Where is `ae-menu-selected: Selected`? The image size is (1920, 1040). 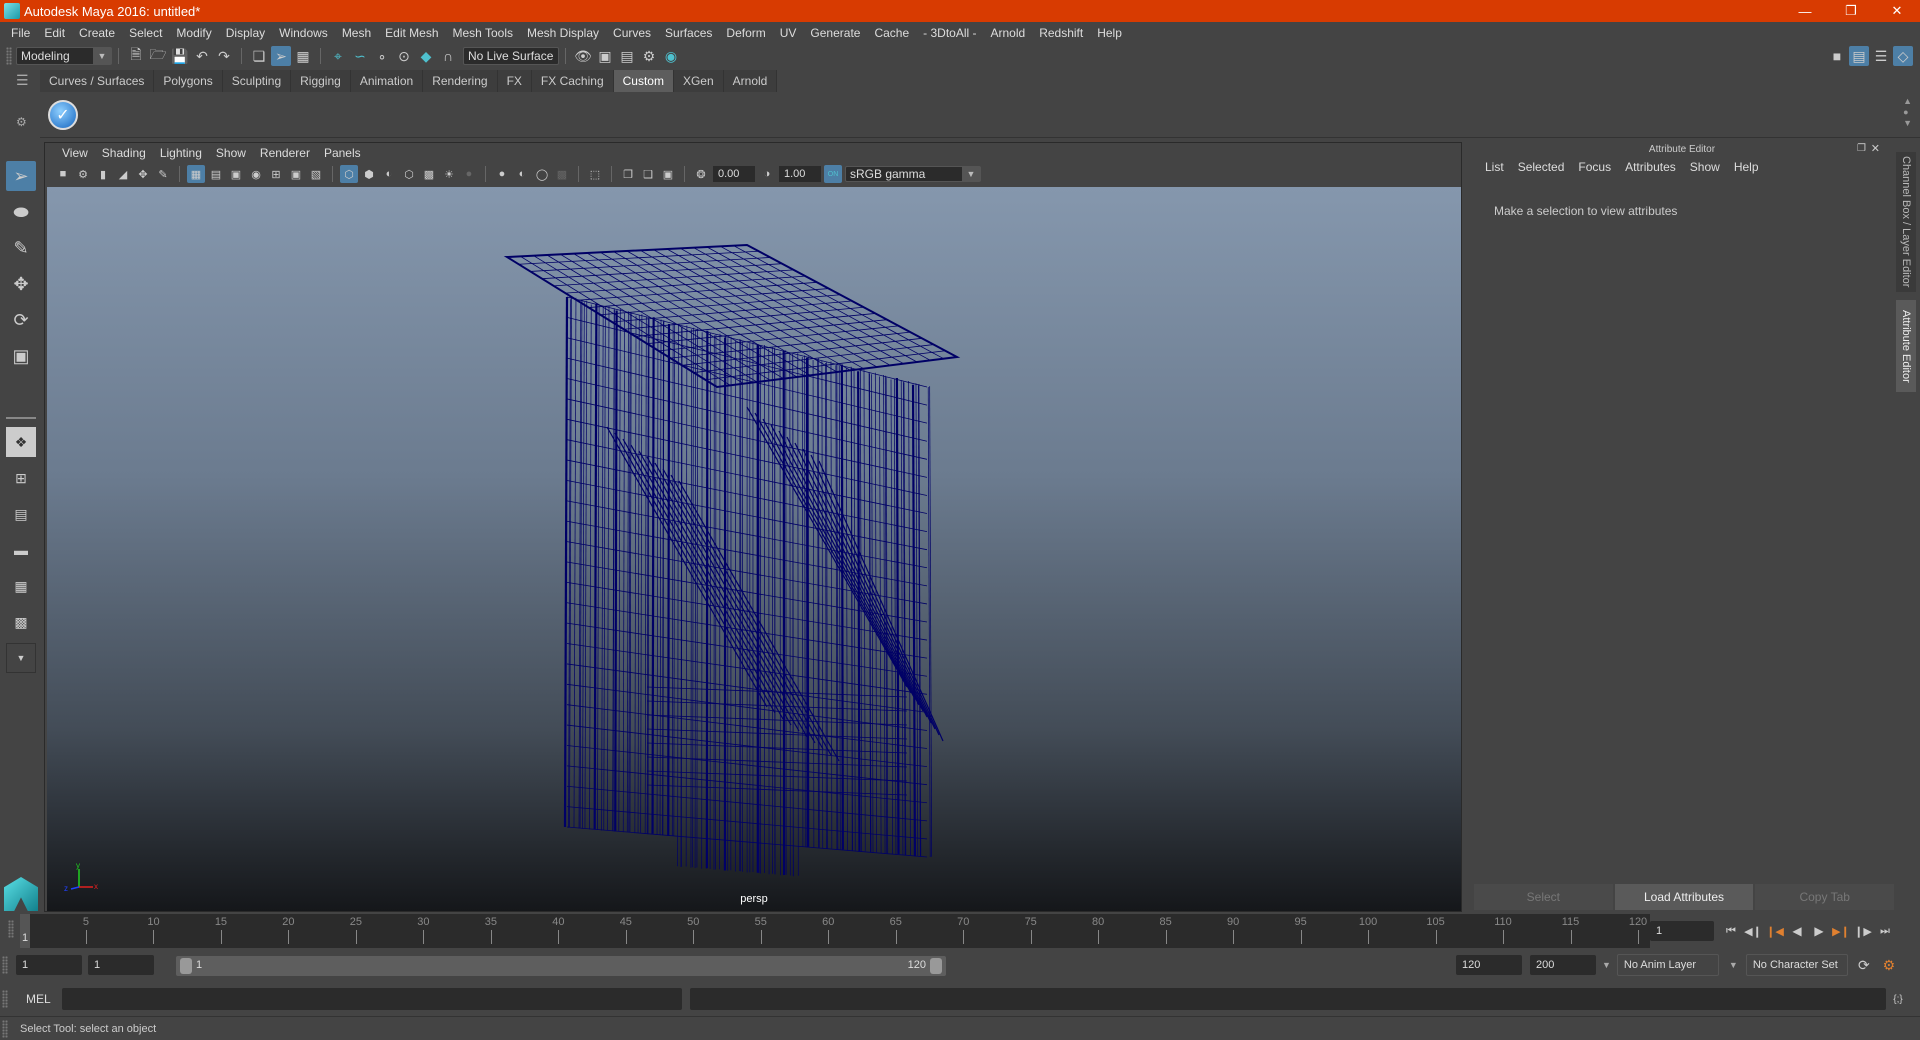 ae-menu-selected: Selected is located at coordinates (1541, 167).